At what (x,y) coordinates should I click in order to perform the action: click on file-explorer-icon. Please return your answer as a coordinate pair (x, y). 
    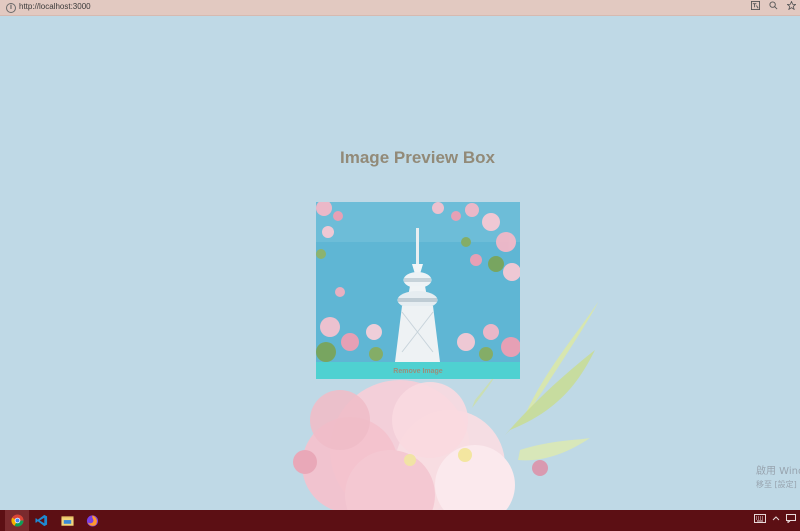
    Looking at the image, I should click on (67, 520).